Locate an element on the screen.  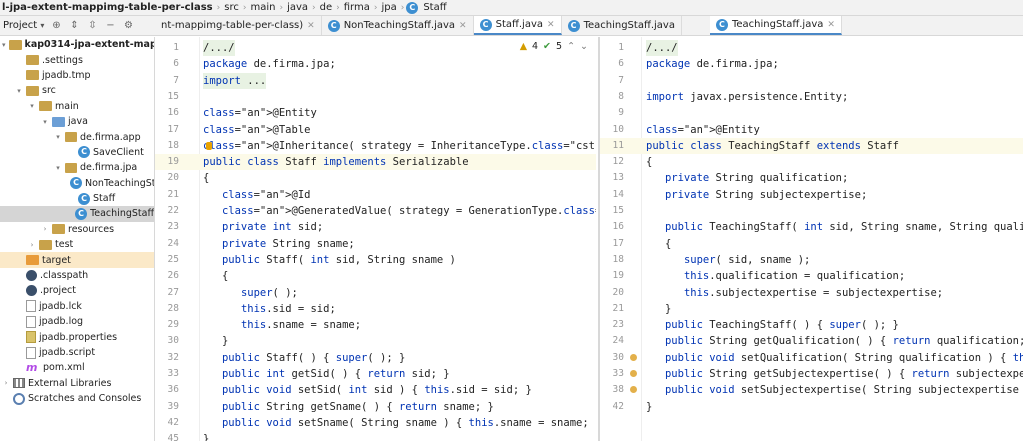
line-number: 27 is located at coordinates (173, 292).